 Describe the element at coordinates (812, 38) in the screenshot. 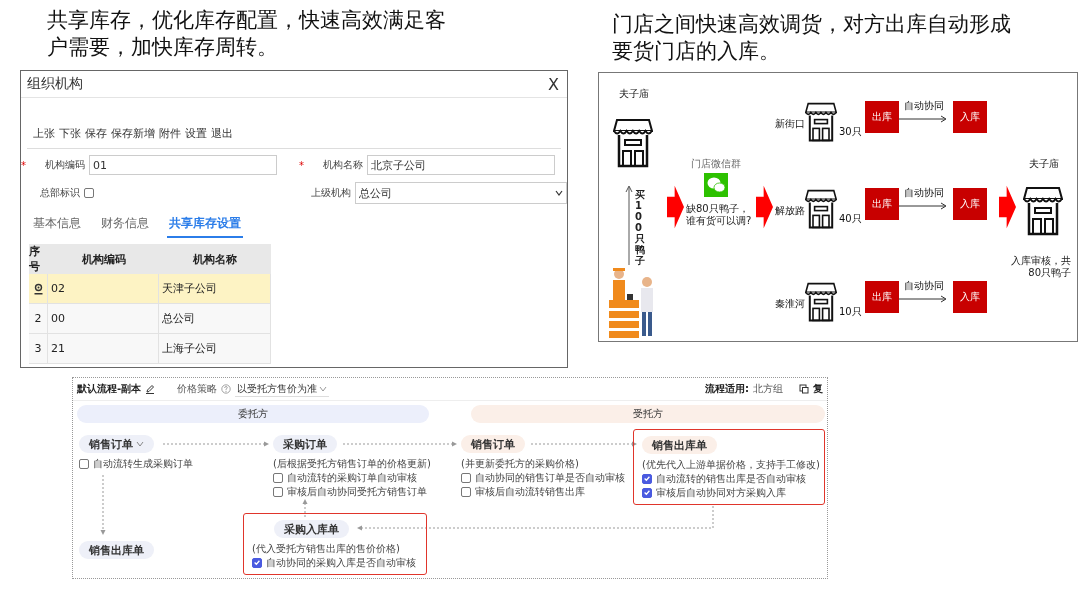

I see `caption: 门店之间快速高效调货，对方出库自动形成要货门店的入库。` at that location.